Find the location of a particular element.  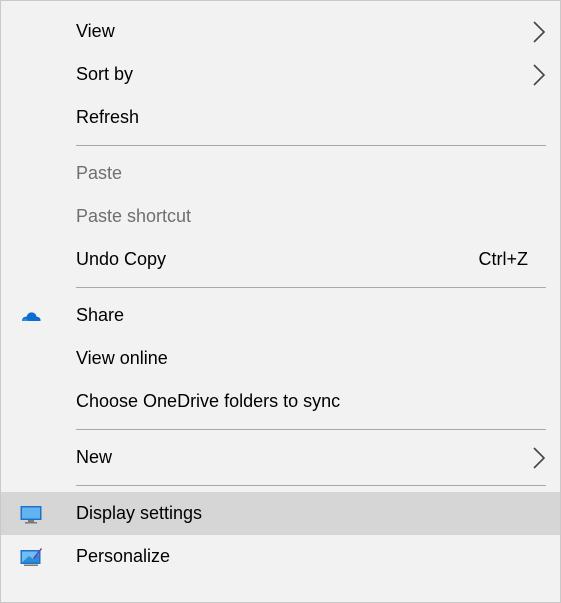

menu-item-label: Personalize is located at coordinates (123, 556).